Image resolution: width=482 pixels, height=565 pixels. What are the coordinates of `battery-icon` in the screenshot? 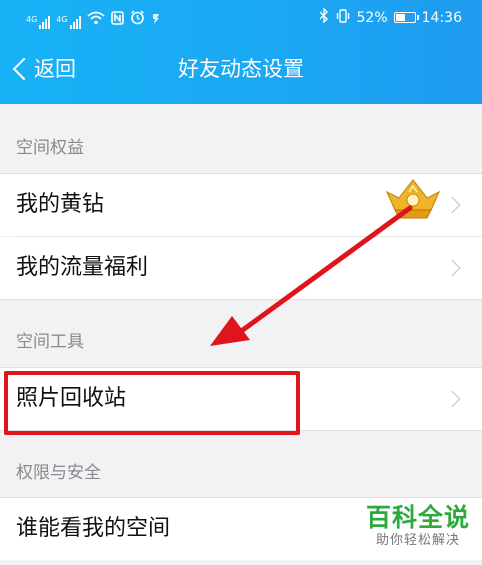 It's located at (406, 17).